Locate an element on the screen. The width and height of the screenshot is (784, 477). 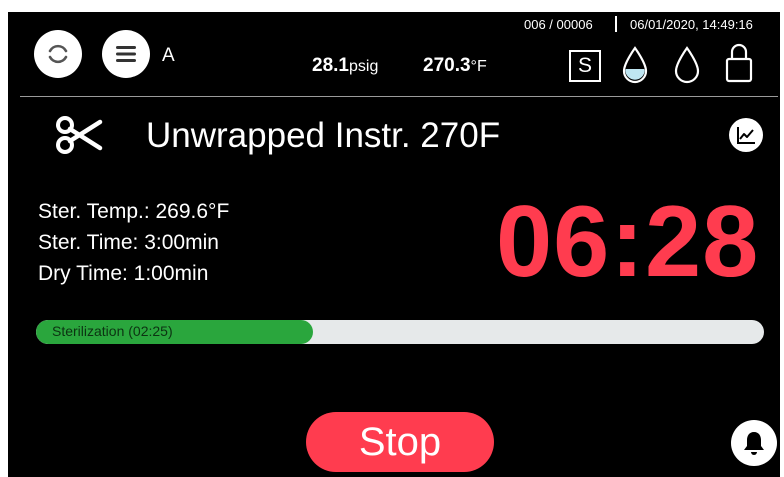
lock-icon is located at coordinates (739, 63).